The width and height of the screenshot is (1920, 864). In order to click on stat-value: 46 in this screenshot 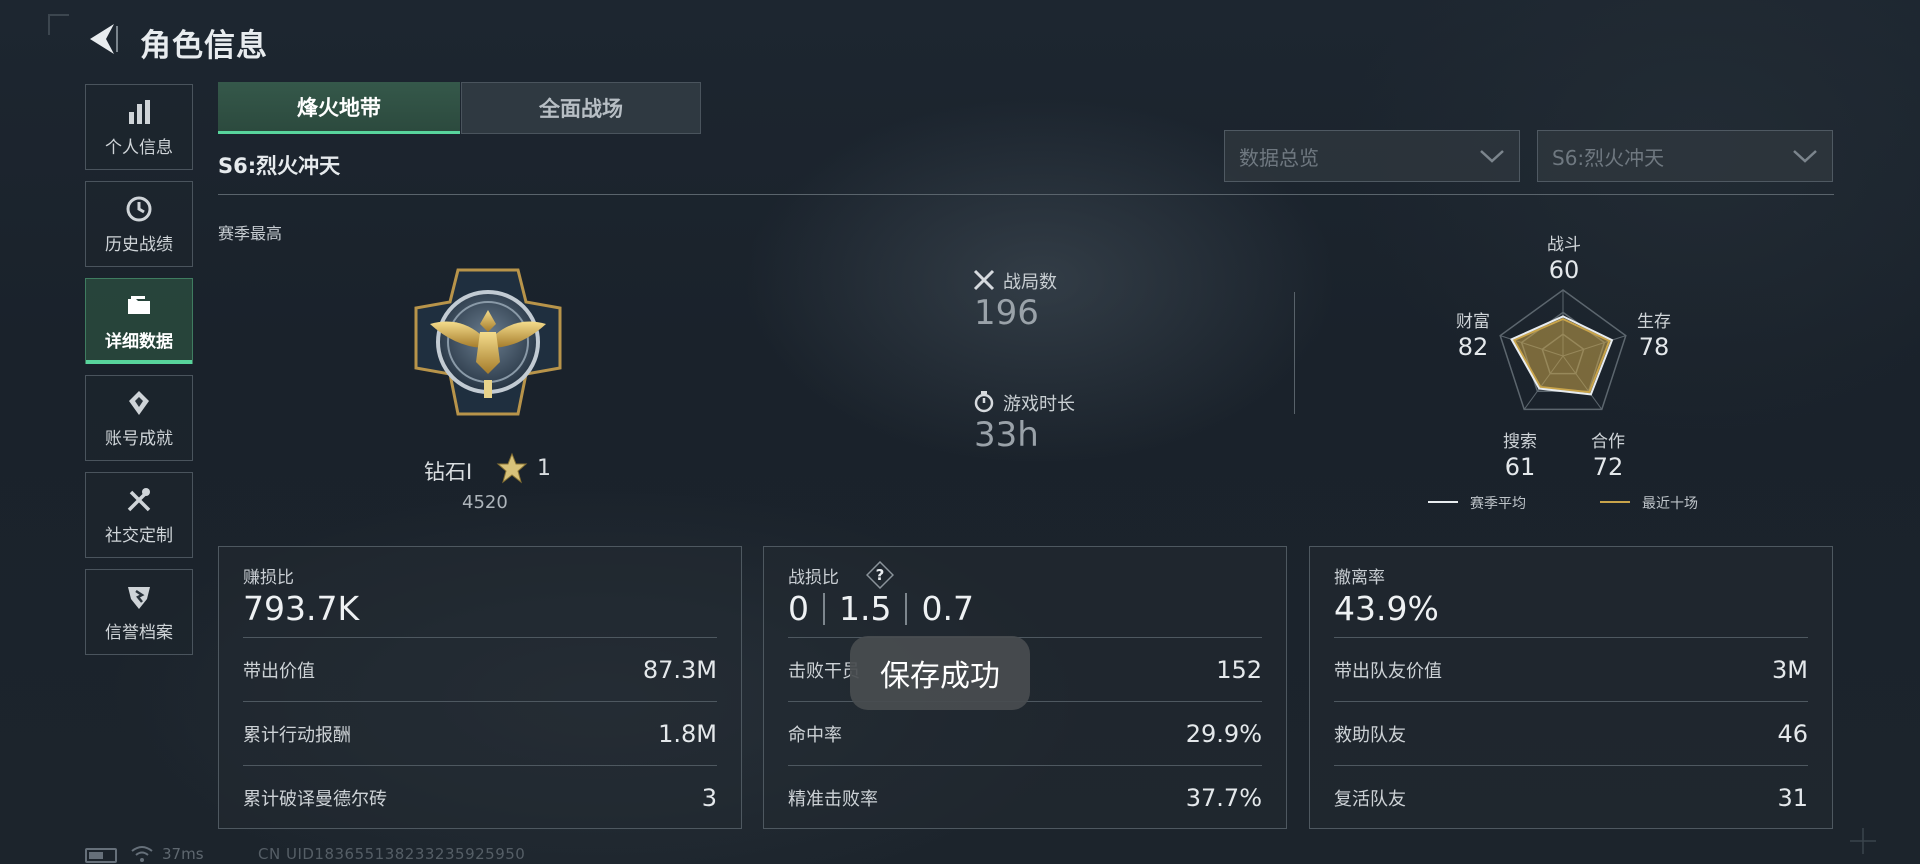, I will do `click(1792, 733)`.